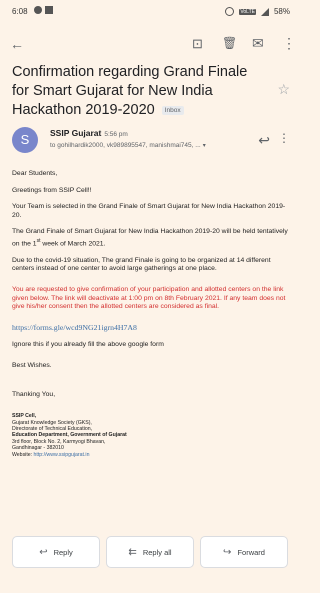  What do you see at coordinates (289, 43) in the screenshot?
I see `more-options-icon: ⋮` at bounding box center [289, 43].